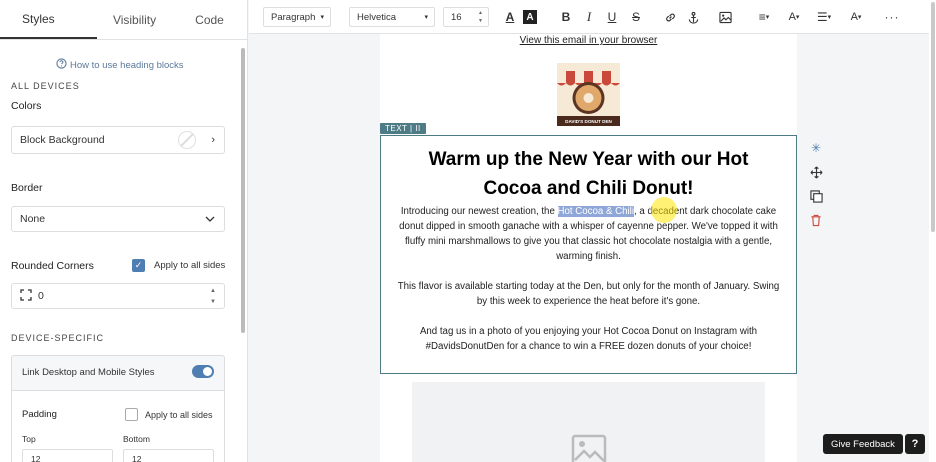 This screenshot has width=936, height=462. Describe the element at coordinates (612, 17) in the screenshot. I see `underline-icon: U` at that location.